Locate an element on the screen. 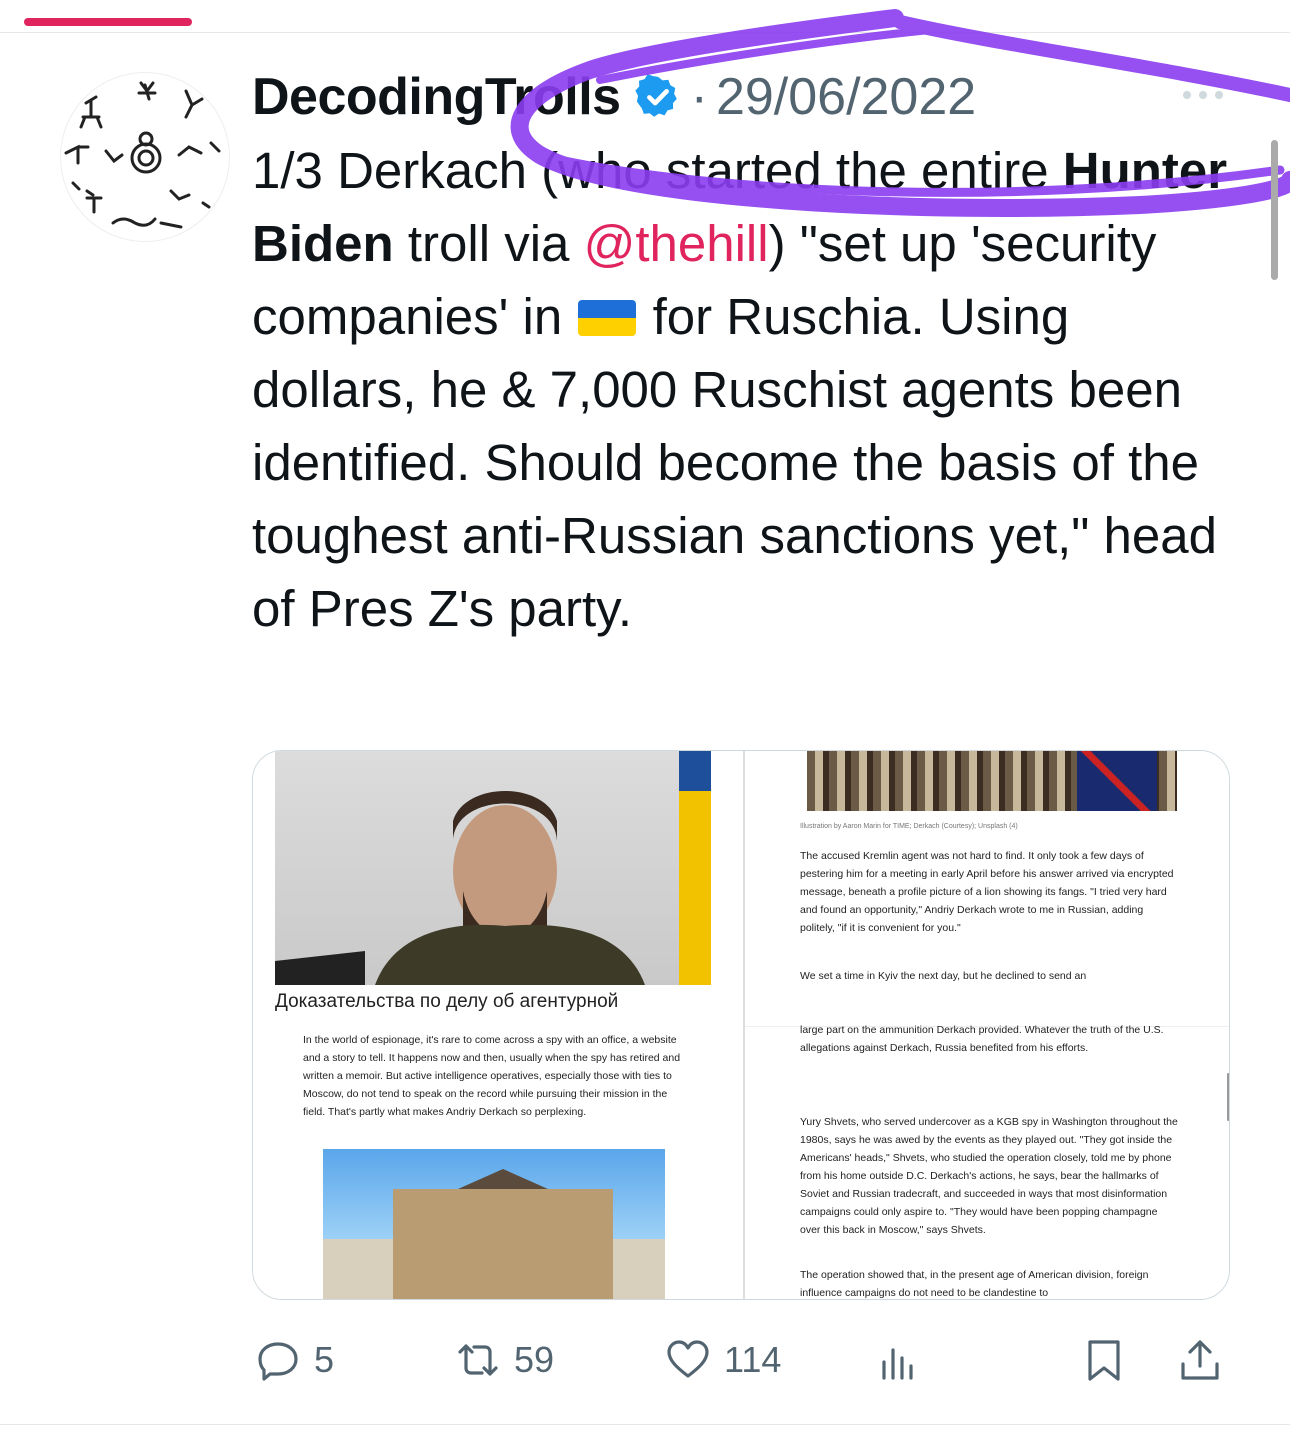  ukraine-flag-icon is located at coordinates (607, 318).